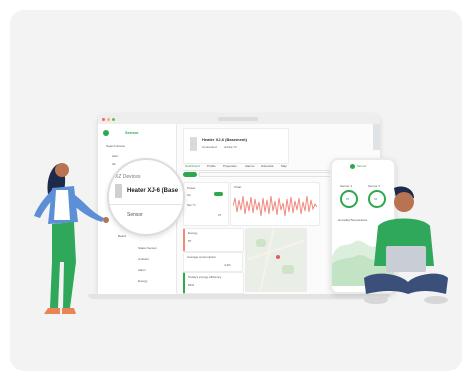 The image size is (472, 381). Describe the element at coordinates (191, 188) in the screenshot. I see `power-label: Power` at that location.